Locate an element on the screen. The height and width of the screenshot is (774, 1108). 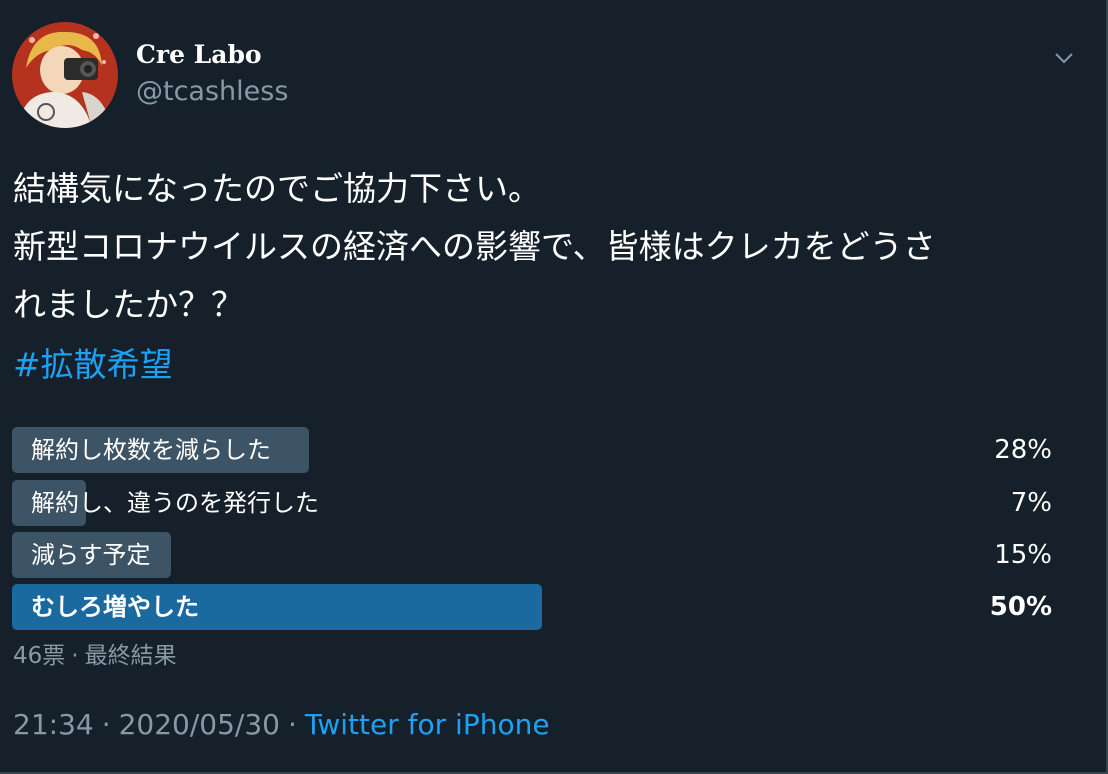
poll-option: 解約し、違うのを発行した 7% is located at coordinates (532, 503).